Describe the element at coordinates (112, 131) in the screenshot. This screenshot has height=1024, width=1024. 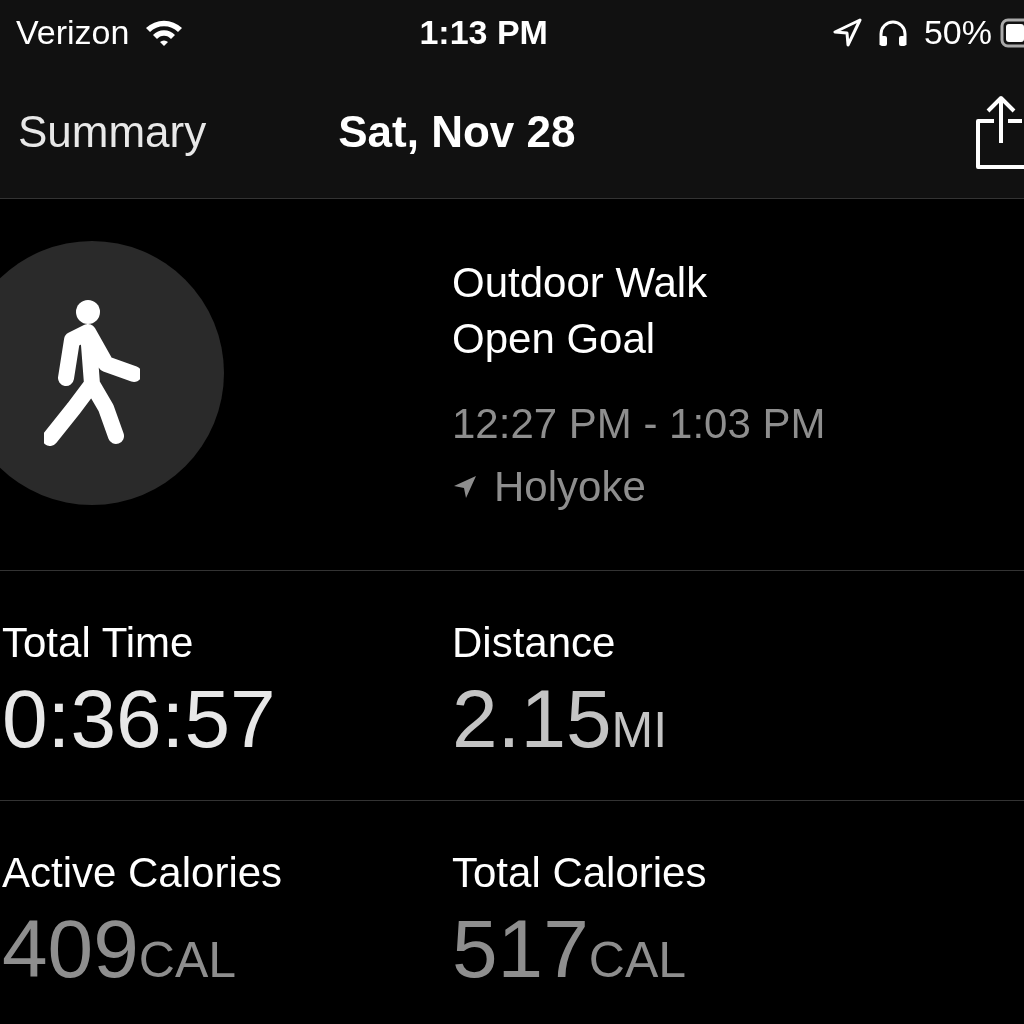
I see `back-link: Summary` at that location.